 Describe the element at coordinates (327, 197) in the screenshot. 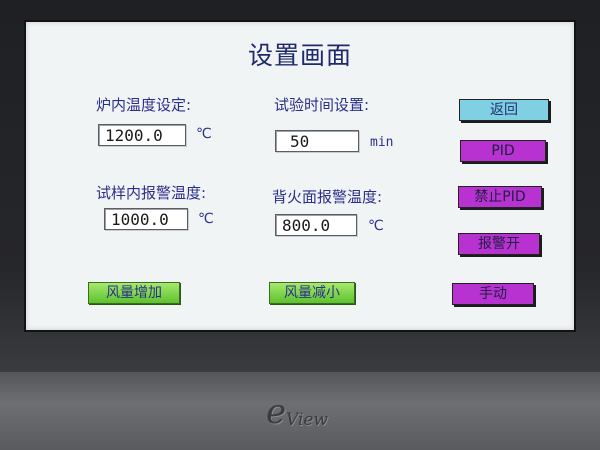

I see `backfire-alarm-temp-label: 背火面报警温度:` at that location.